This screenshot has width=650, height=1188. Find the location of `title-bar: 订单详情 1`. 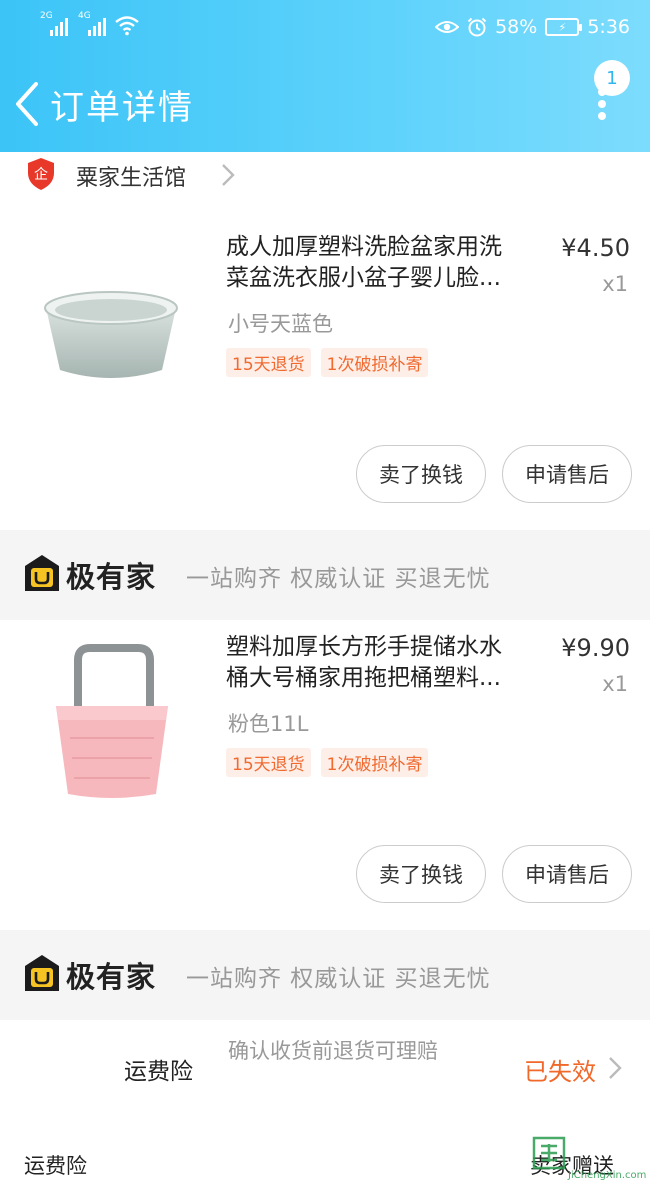

title-bar: 订单详情 1 is located at coordinates (325, 104).